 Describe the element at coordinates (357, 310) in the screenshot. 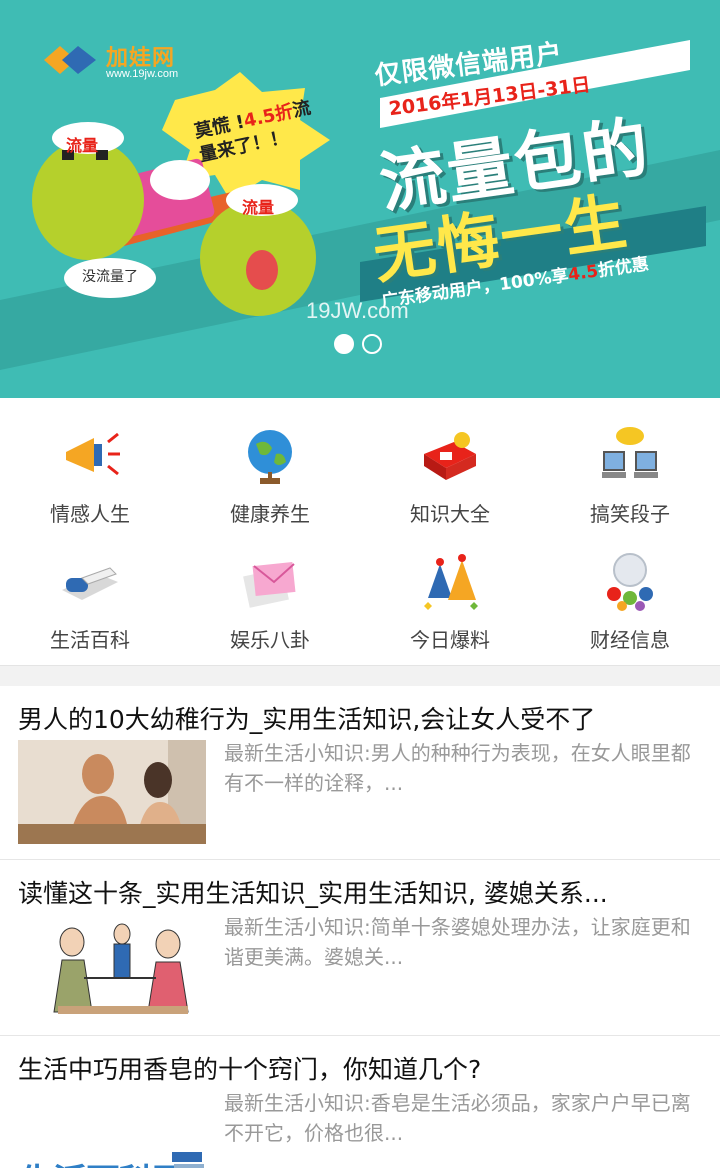

I see `watermark: 19JW.com` at that location.